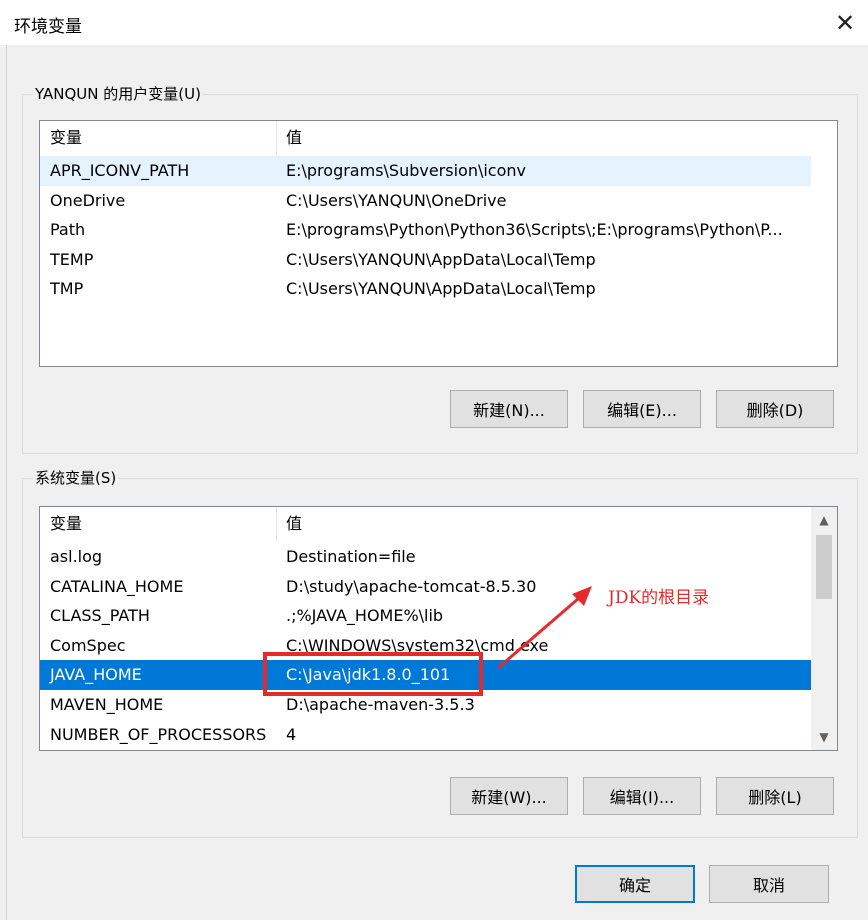  What do you see at coordinates (76, 556) in the screenshot?
I see `variable-name-cell: asl.log` at bounding box center [76, 556].